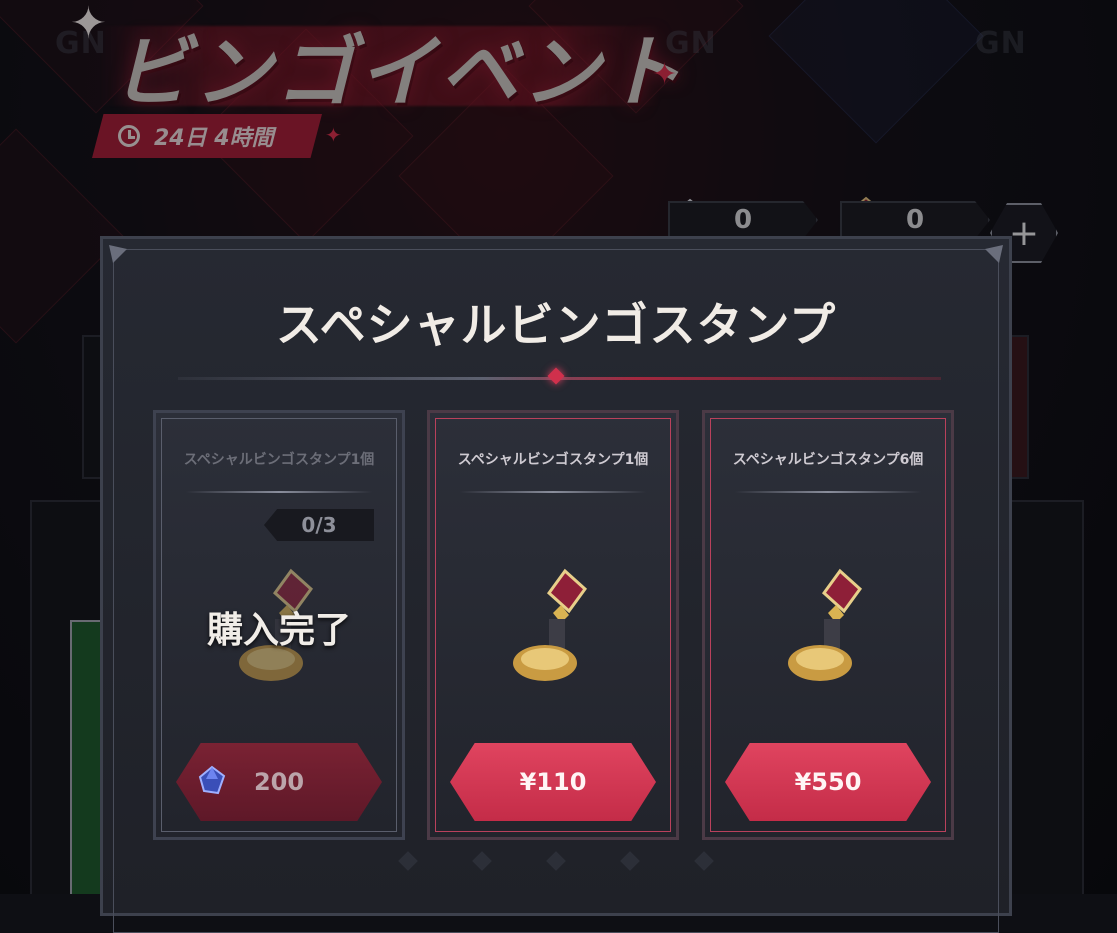  Describe the element at coordinates (828, 782) in the screenshot. I see `buy-button: ¥550` at that location.